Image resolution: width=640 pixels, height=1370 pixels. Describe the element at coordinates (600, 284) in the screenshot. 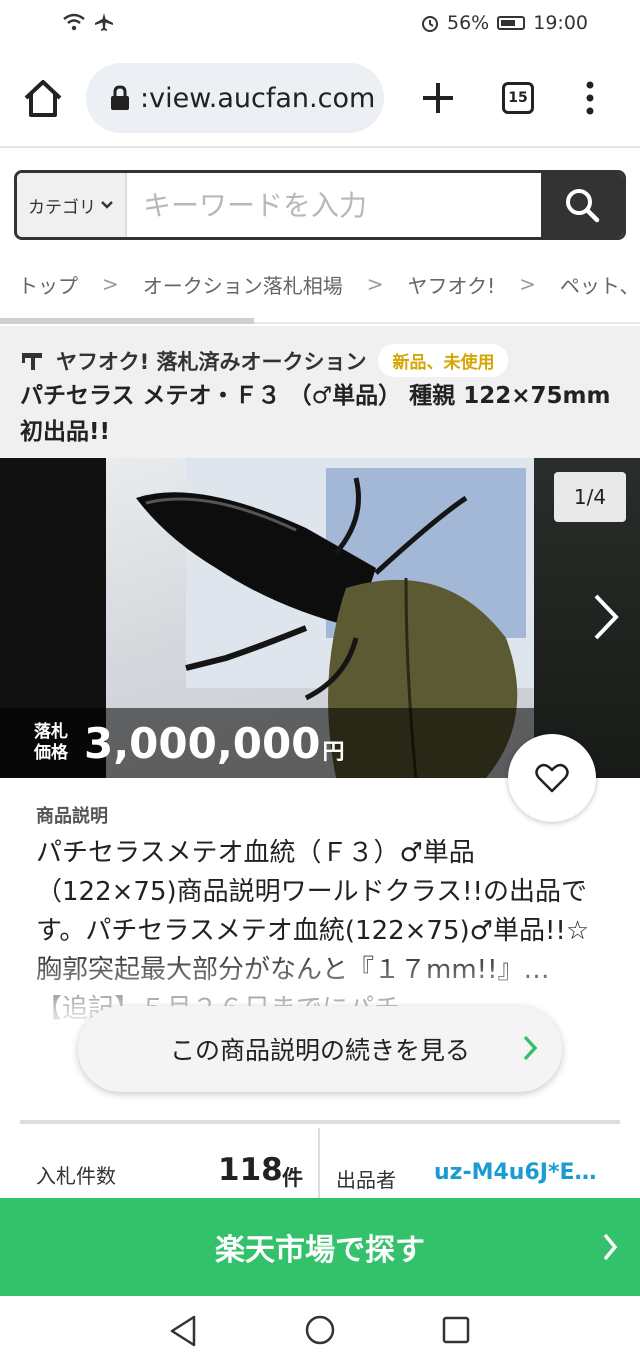

I see `breadcrumb-item-pets: ペット、` at that location.